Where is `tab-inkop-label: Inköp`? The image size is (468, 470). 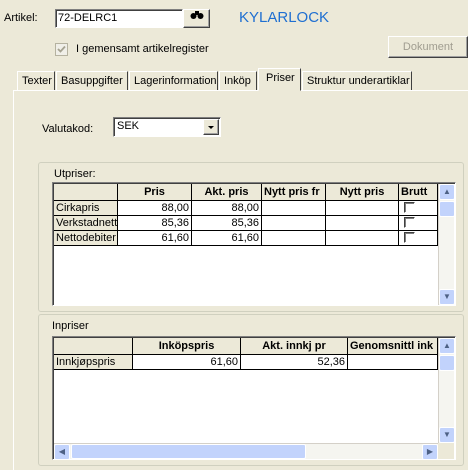
tab-inkop-label: Inköp is located at coordinates (237, 81).